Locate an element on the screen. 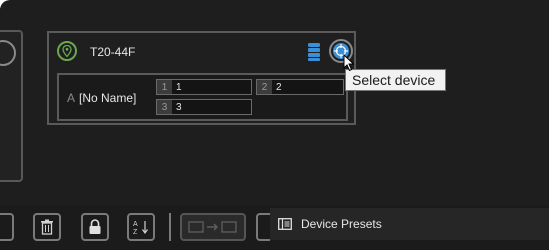 The height and width of the screenshot is (250, 549). slot-number: 2 is located at coordinates (264, 87).